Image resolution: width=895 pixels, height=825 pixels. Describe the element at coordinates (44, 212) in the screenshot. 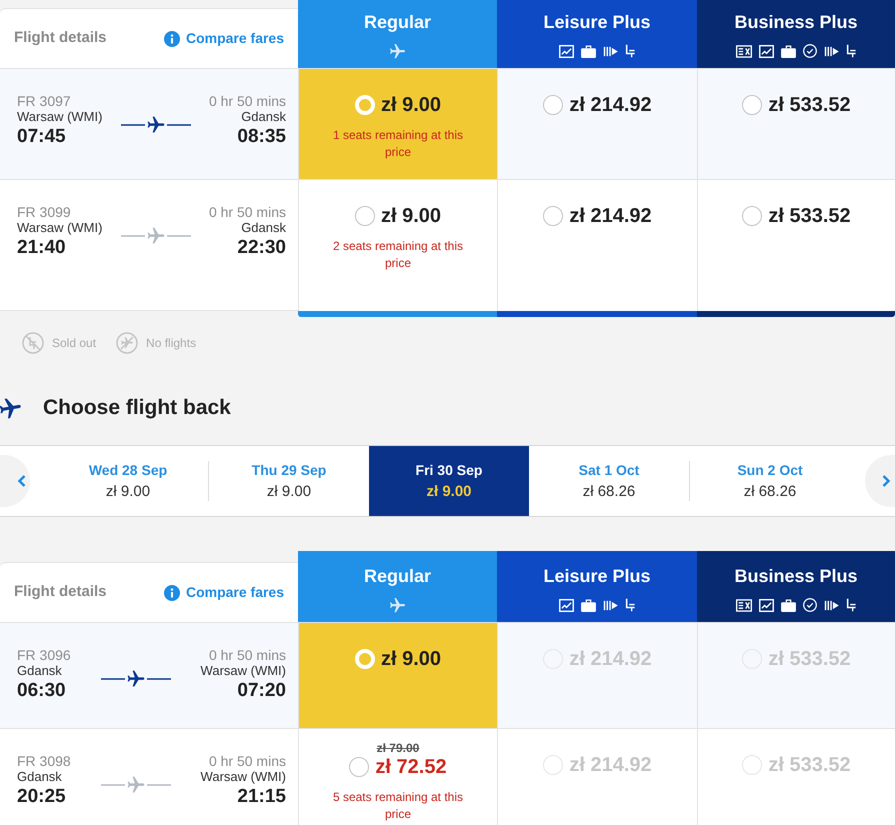

I see `flight-number: FR 3099` at that location.